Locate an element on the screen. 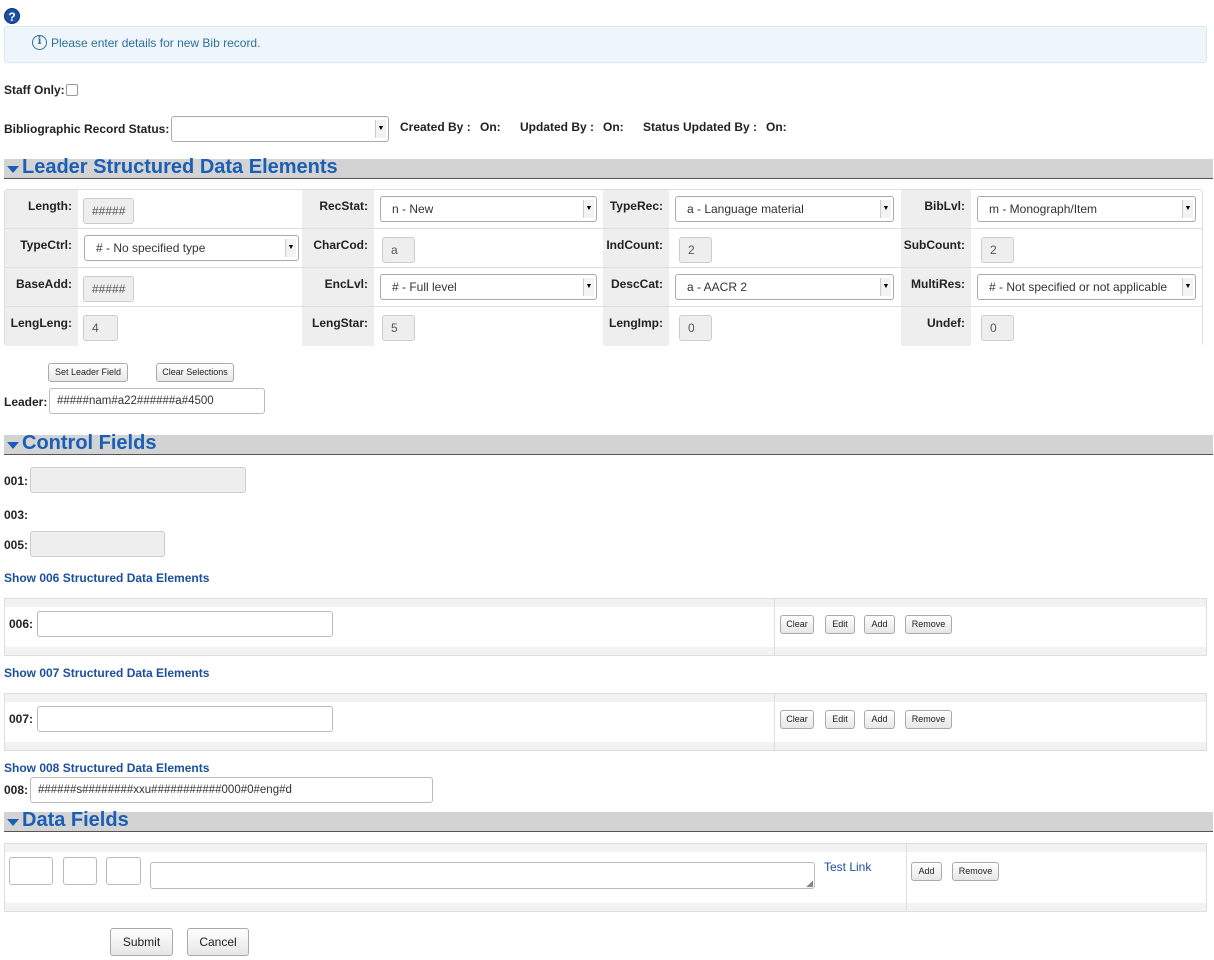  leader-label-typectrl: TypeCtrl: is located at coordinates (41, 248).